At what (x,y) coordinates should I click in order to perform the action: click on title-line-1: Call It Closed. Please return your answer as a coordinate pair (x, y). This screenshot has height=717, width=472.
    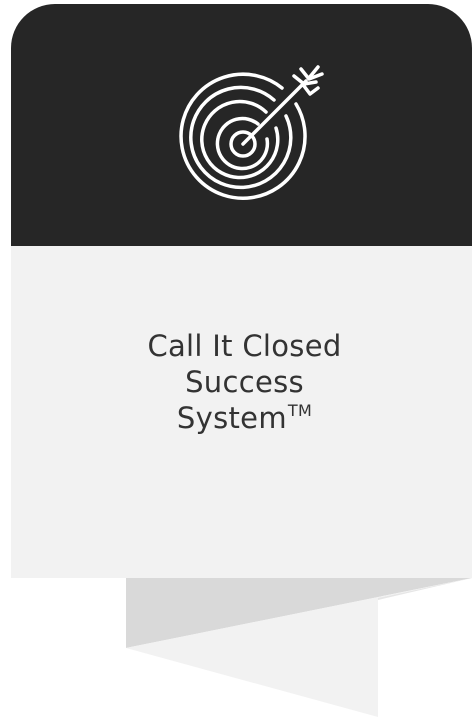
    Looking at the image, I should click on (244, 346).